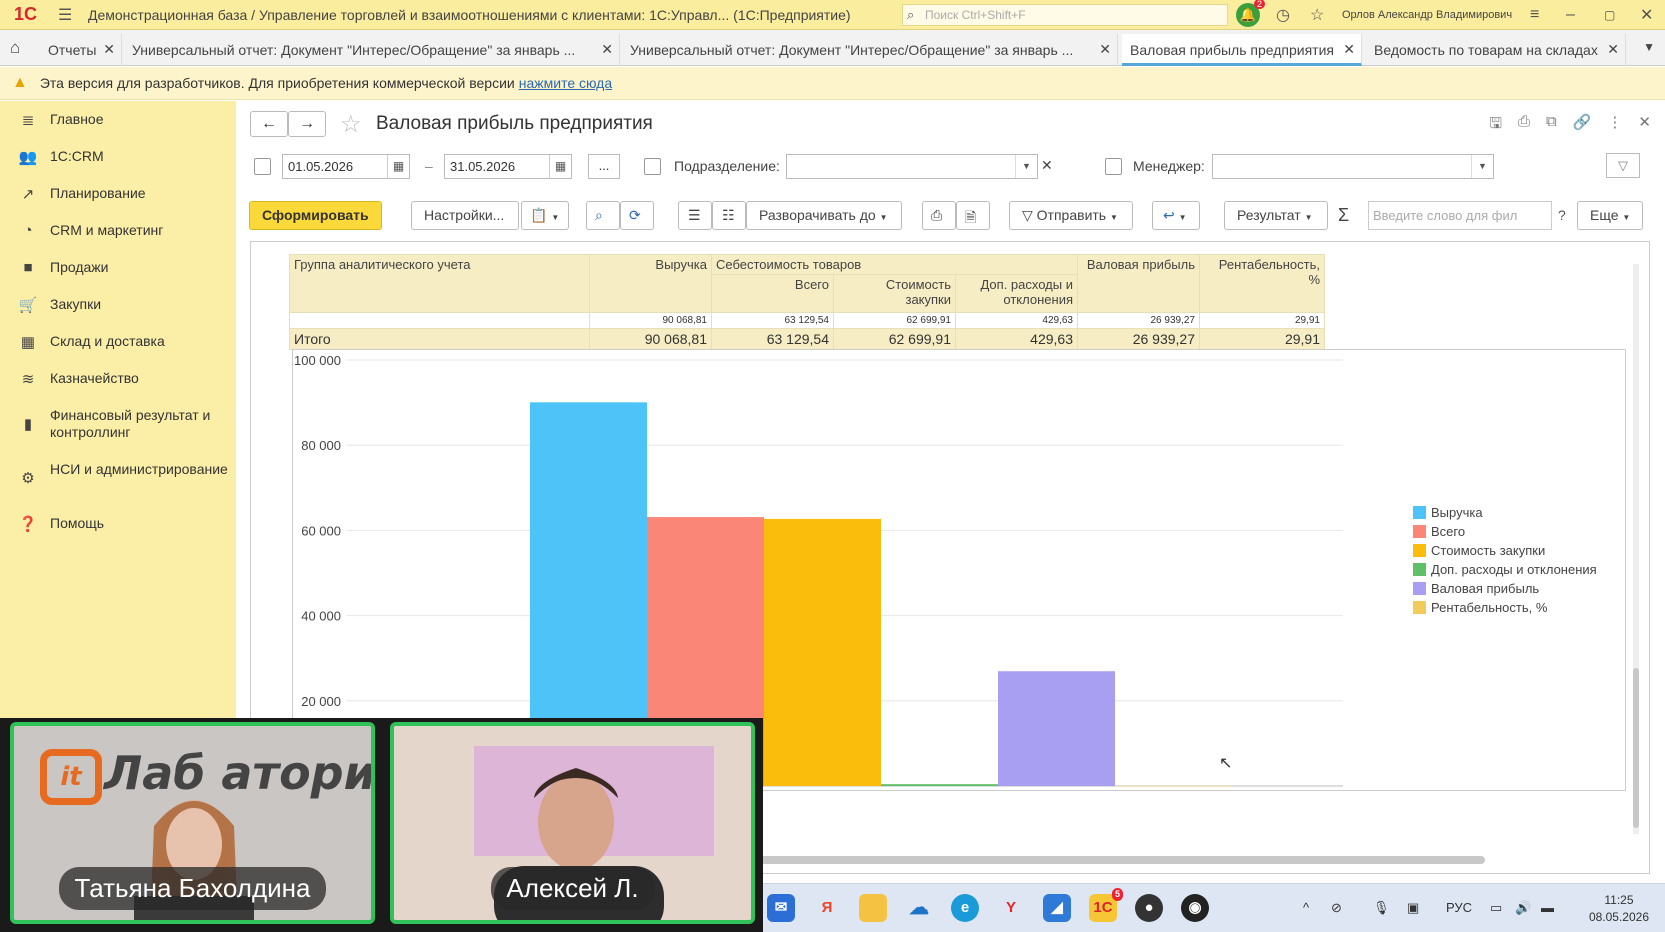 Image resolution: width=1665 pixels, height=932 pixels. What do you see at coordinates (1614, 125) in the screenshot?
I see `more-vertical-icon: ⋮` at bounding box center [1614, 125].